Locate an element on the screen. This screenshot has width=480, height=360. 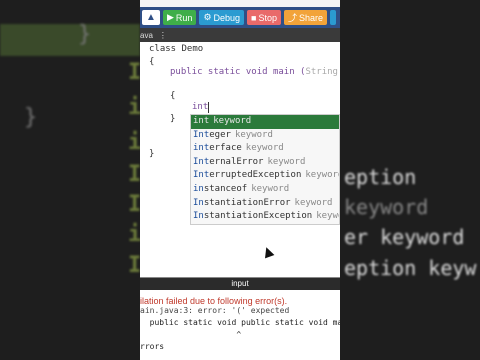
home-icon: ▲ is located at coordinates (151, 17).